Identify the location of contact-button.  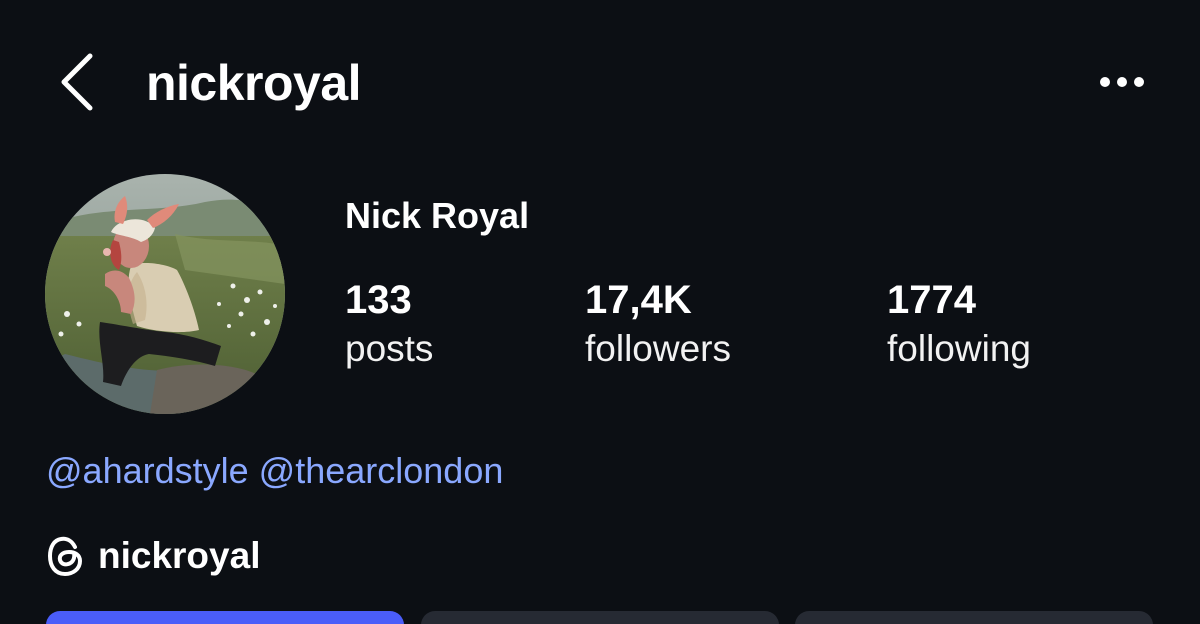
(974, 617).